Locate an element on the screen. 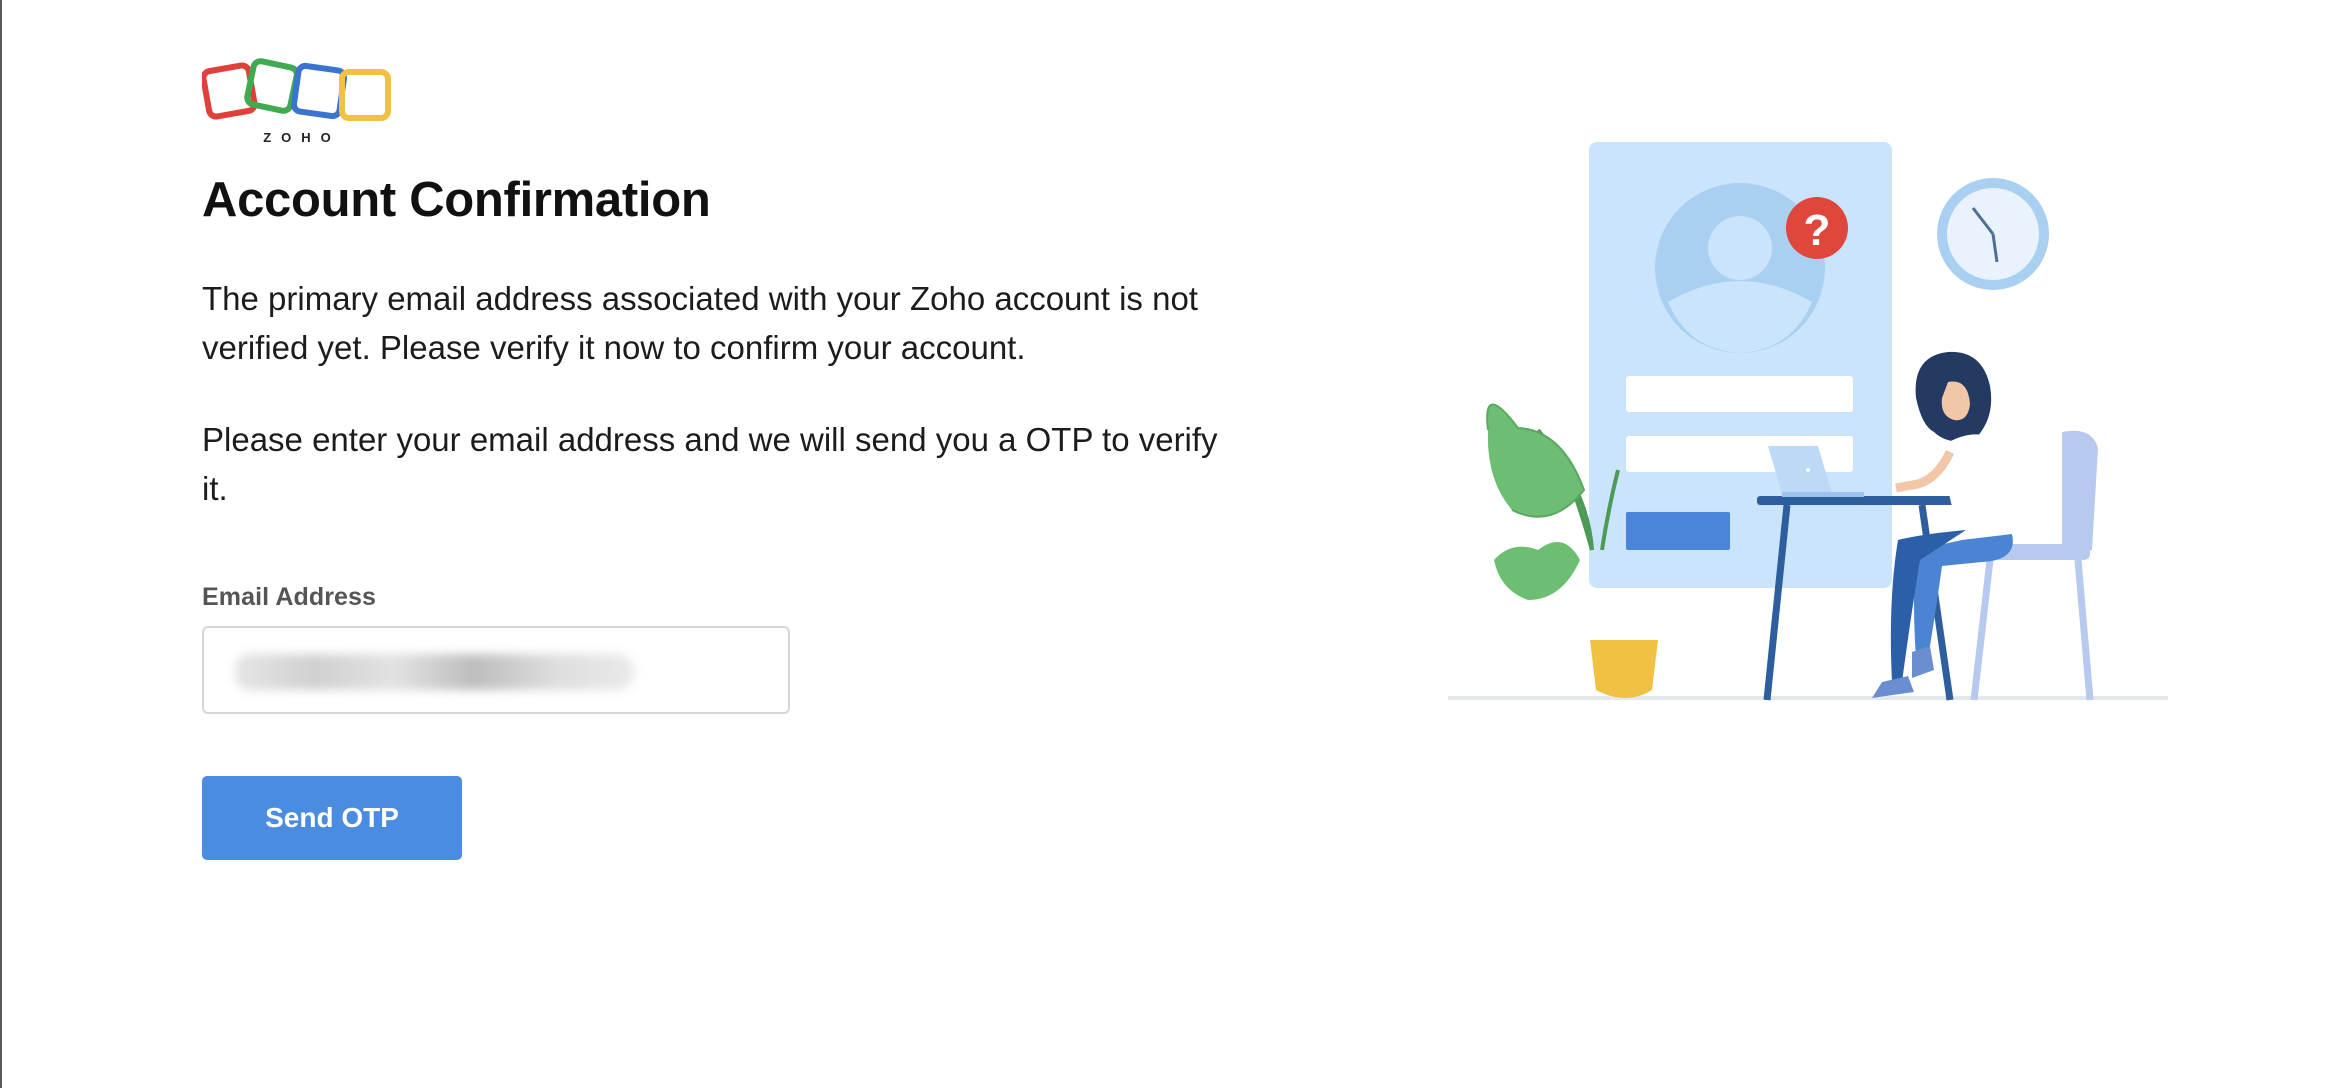 The height and width of the screenshot is (1088, 2338). zoho-logo: ZOHO is located at coordinates (302, 103).